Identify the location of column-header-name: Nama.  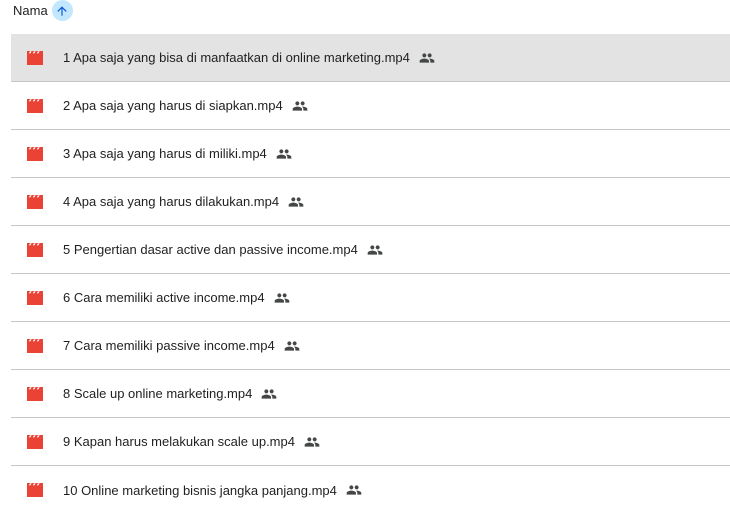
(30, 10).